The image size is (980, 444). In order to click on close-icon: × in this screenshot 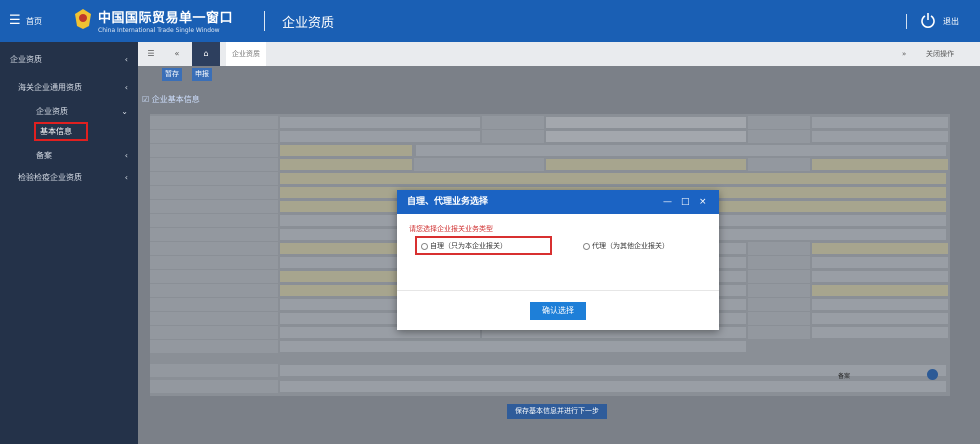, I will do `click(703, 202)`.